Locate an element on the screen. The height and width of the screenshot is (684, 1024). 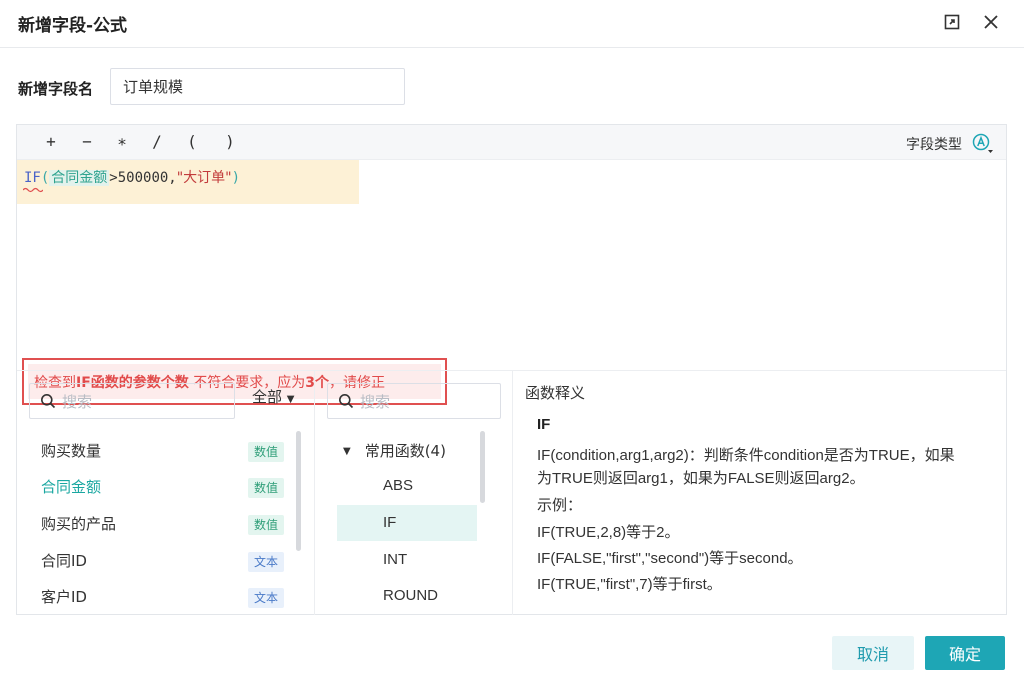
explanation-example: IF(FALSE,"first","second")等于second。 is located at coordinates (670, 558).